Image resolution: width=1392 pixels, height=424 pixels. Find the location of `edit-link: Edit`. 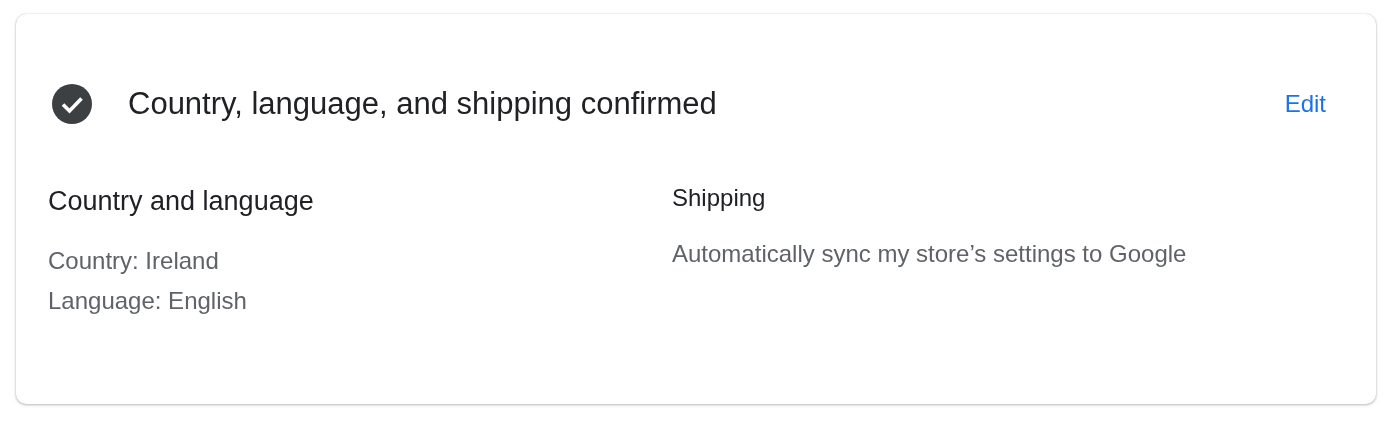

edit-link: Edit is located at coordinates (1305, 104).